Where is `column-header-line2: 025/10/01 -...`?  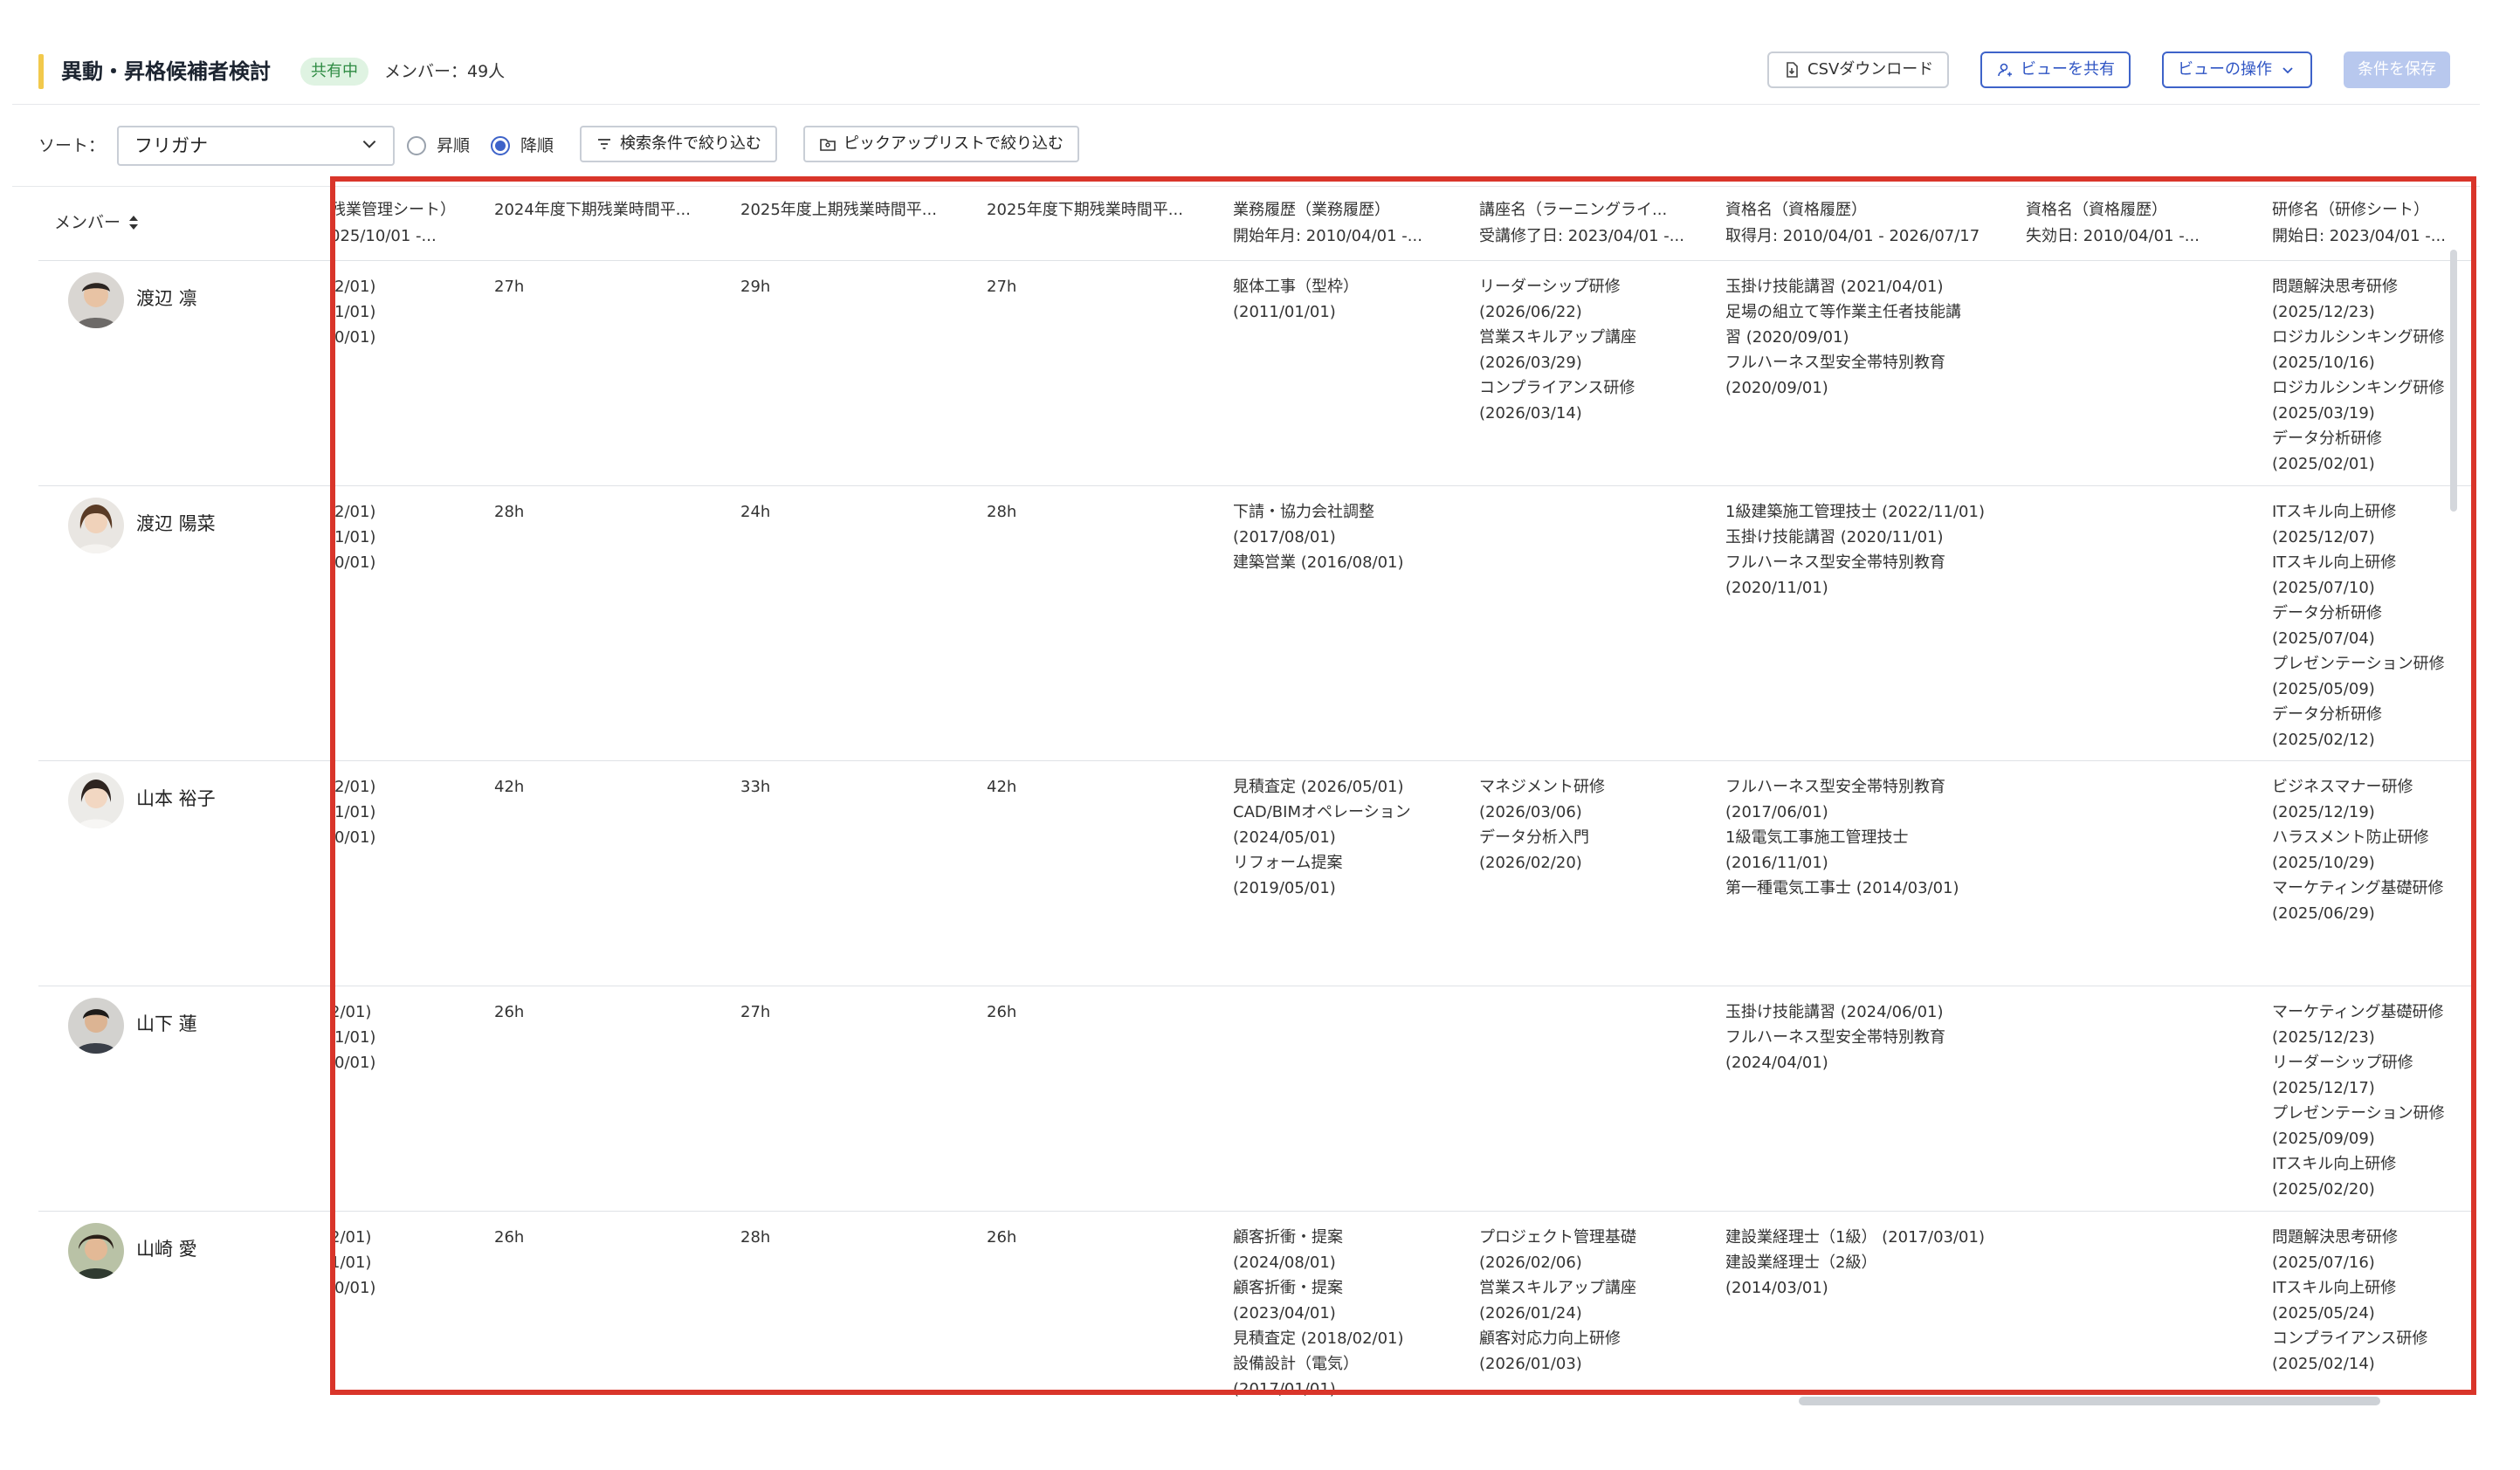
column-header-line2: 025/10/01 -... is located at coordinates (383, 236).